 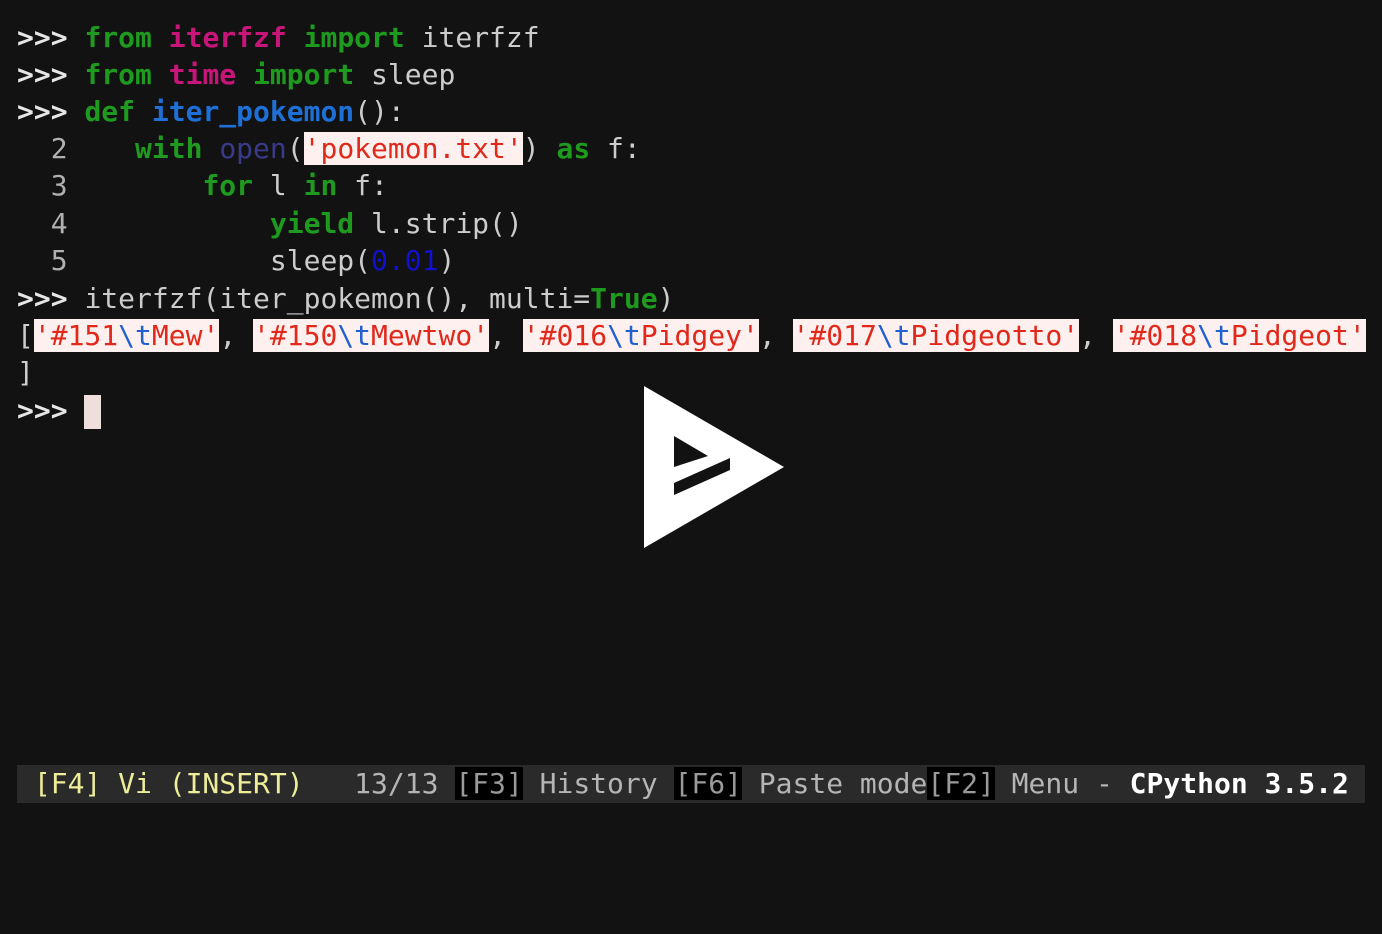 I want to click on vi-mode-indicator: [F4] Vi (INSERT), so click(x=169, y=783).